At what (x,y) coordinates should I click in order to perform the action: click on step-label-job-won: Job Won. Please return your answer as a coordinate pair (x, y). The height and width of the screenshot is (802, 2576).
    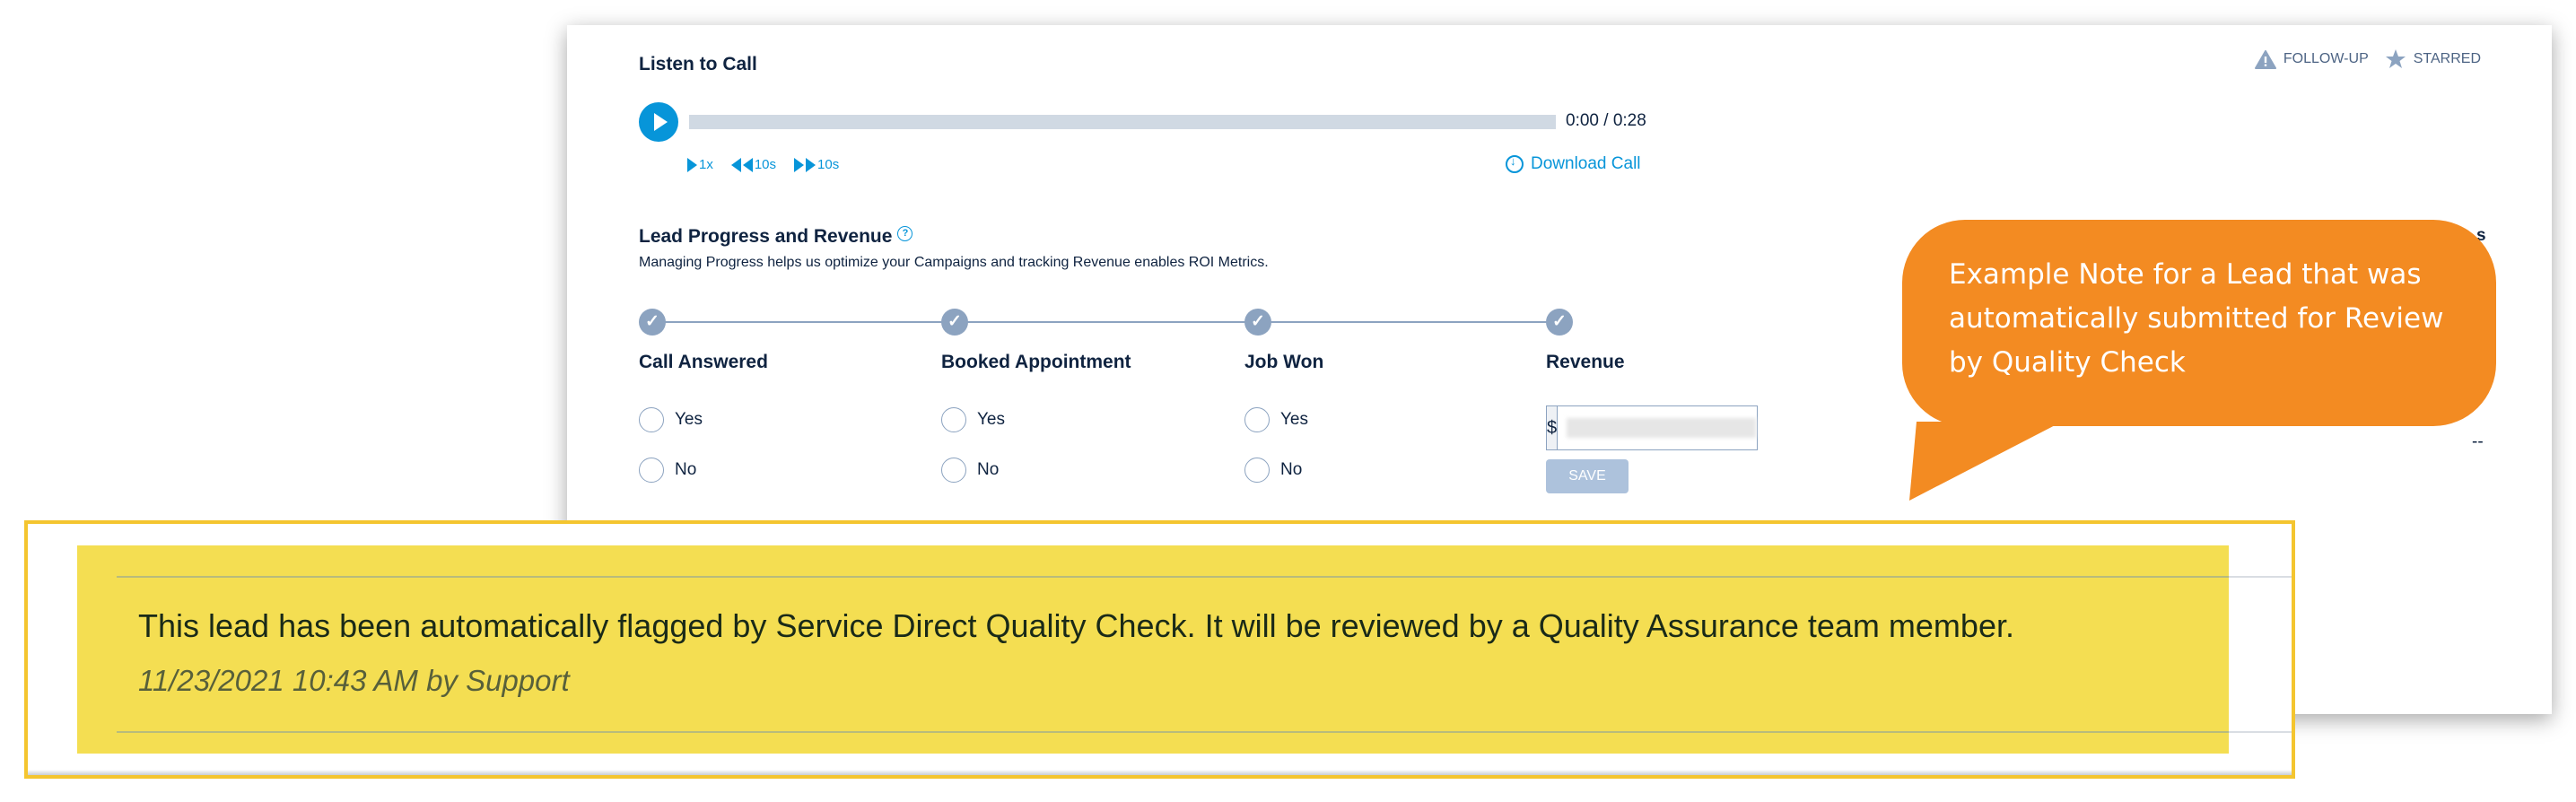
    Looking at the image, I should click on (1284, 362).